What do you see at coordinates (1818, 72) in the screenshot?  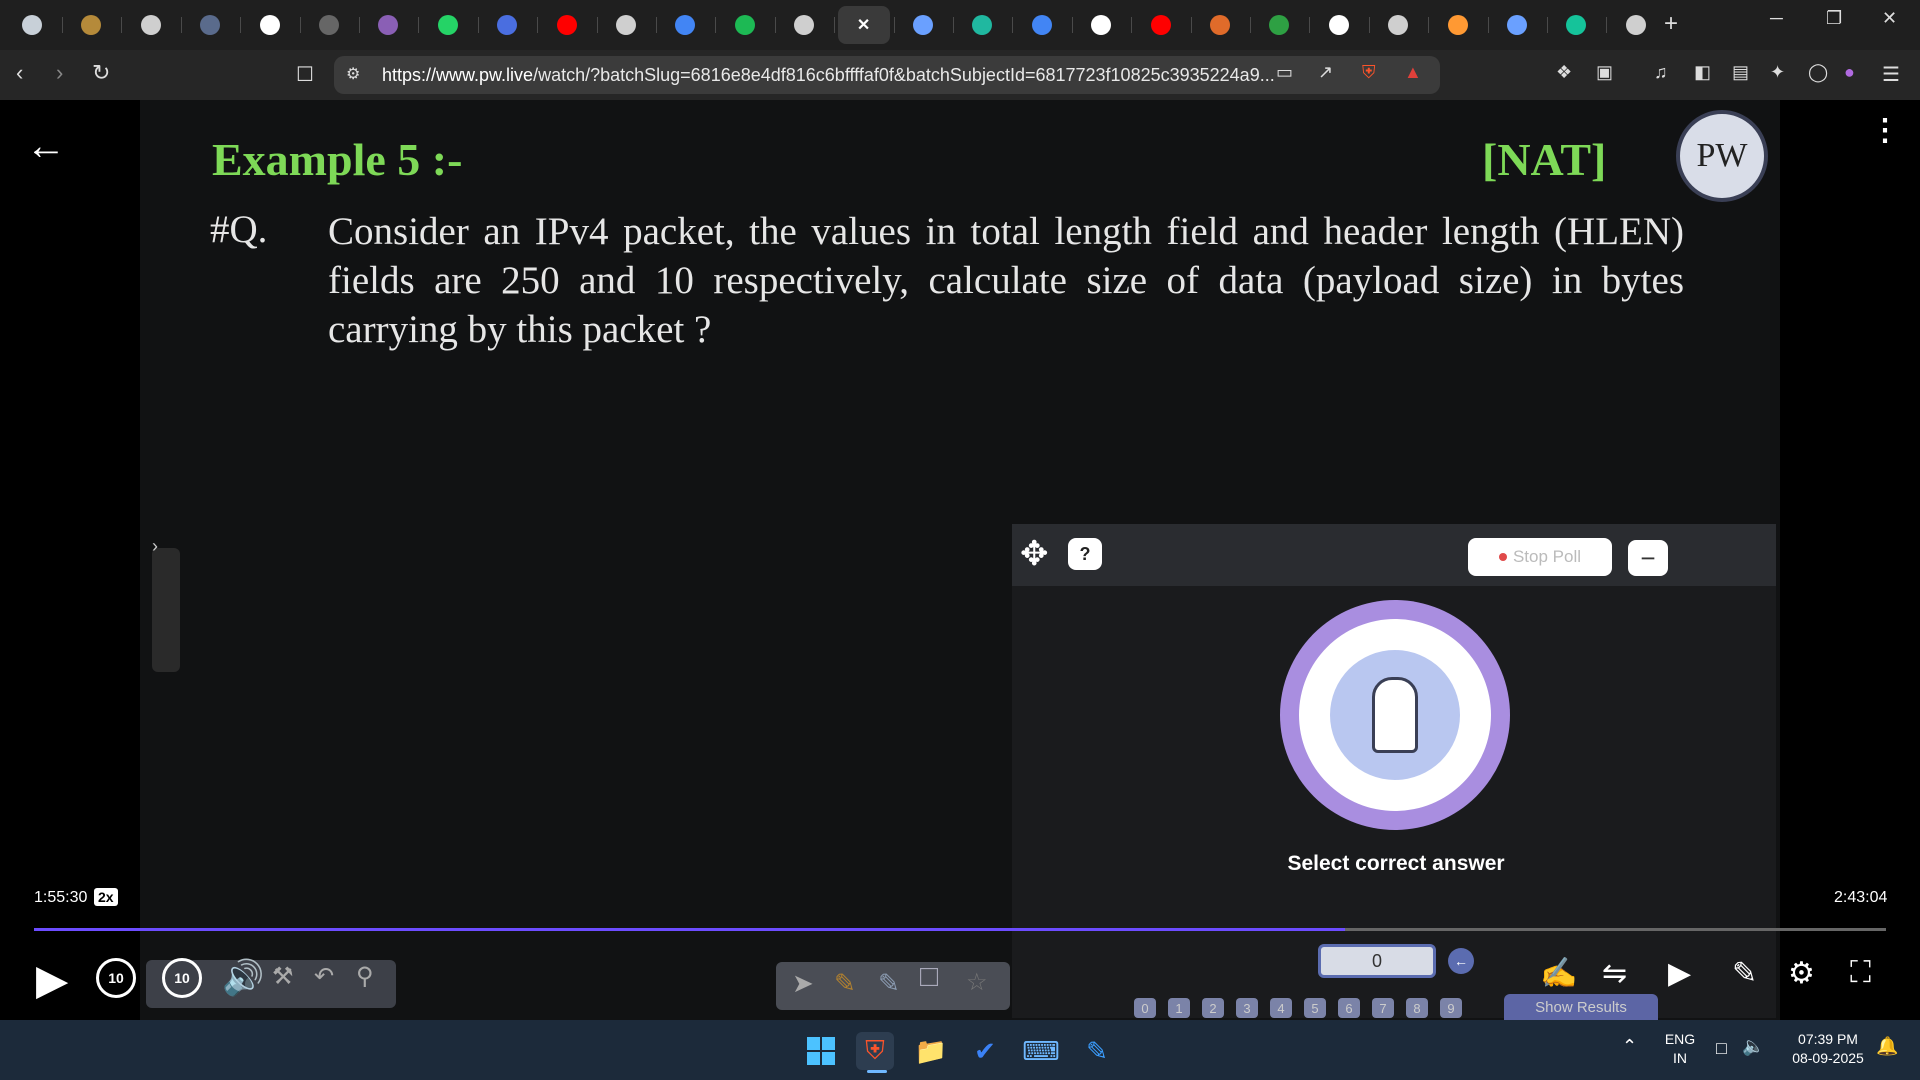 I see `vpn-icon: ◯` at bounding box center [1818, 72].